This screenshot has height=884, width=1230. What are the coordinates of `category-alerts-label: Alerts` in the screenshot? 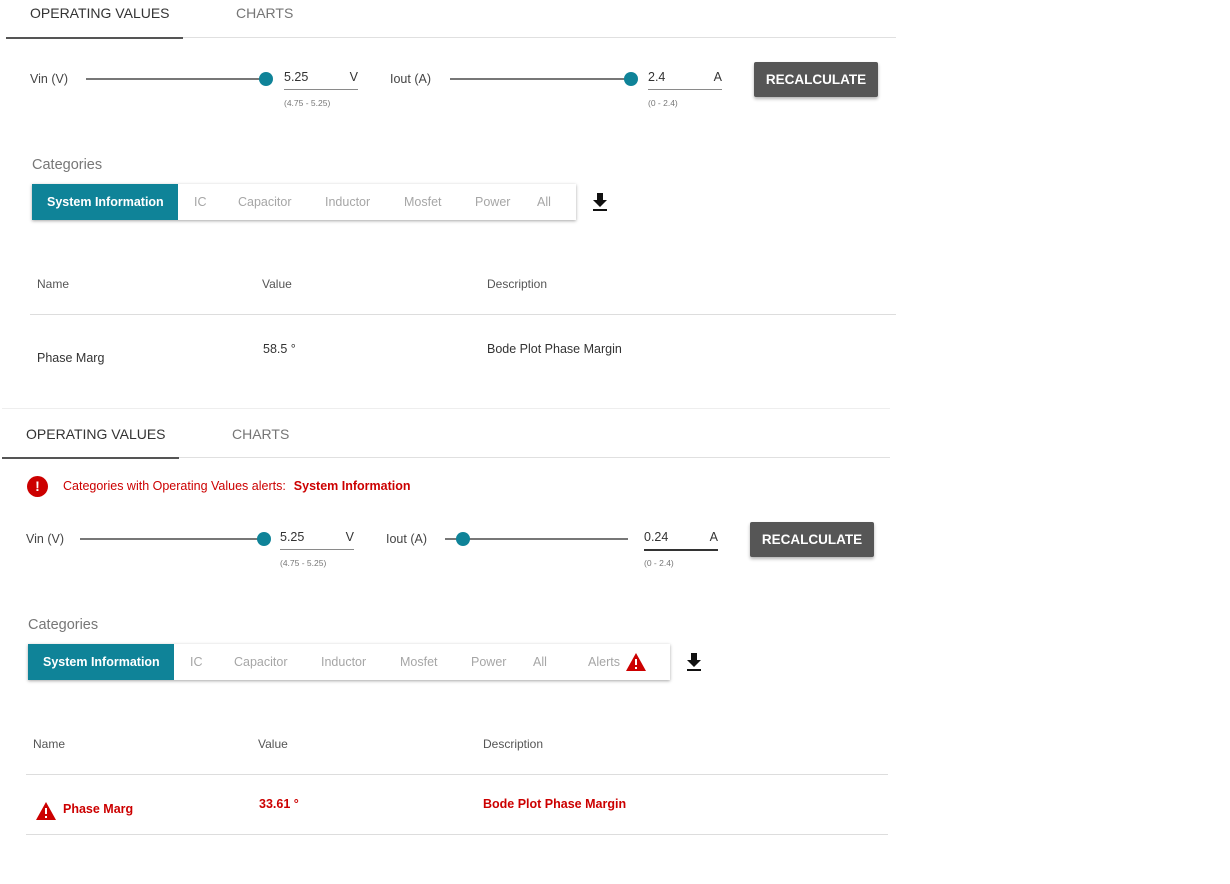 It's located at (604, 662).